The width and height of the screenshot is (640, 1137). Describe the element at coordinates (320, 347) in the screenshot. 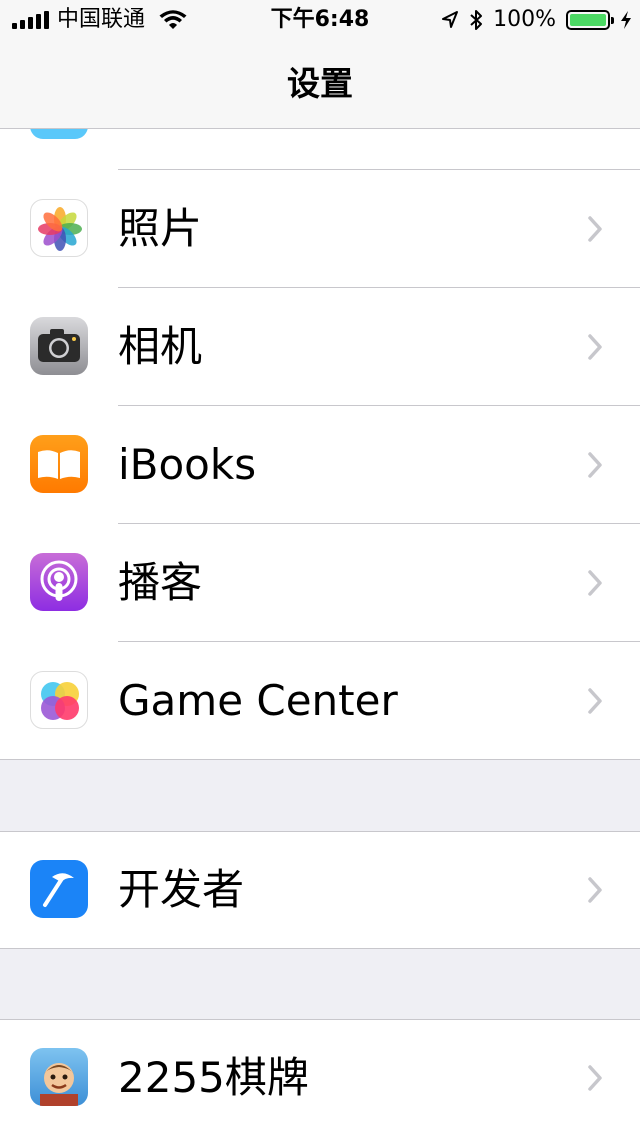

I see `settings-row-camera: 相机` at that location.